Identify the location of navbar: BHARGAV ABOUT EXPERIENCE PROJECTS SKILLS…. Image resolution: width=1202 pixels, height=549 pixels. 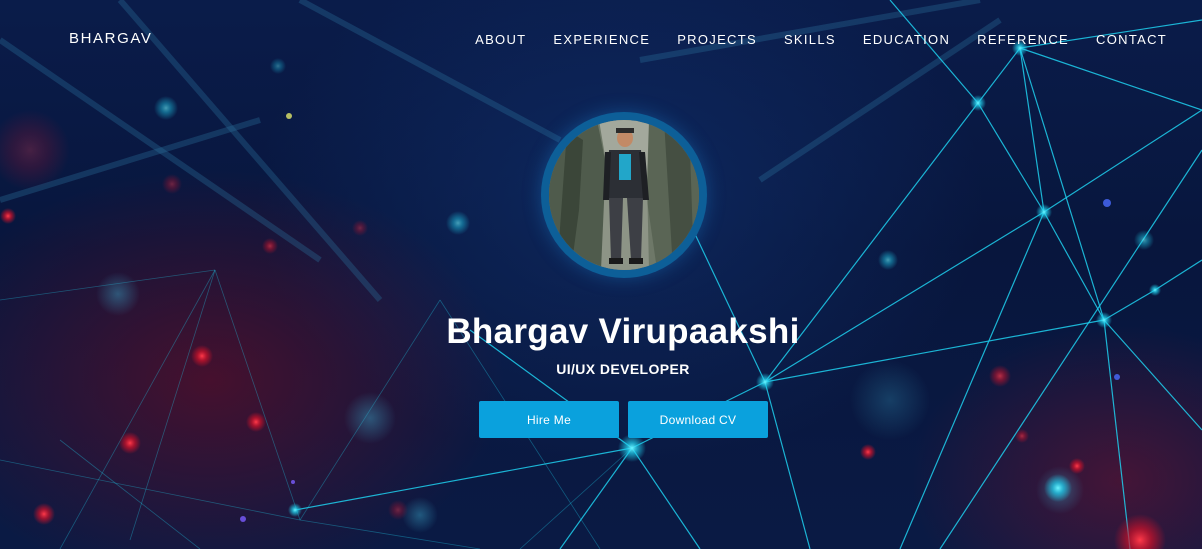
(601, 40).